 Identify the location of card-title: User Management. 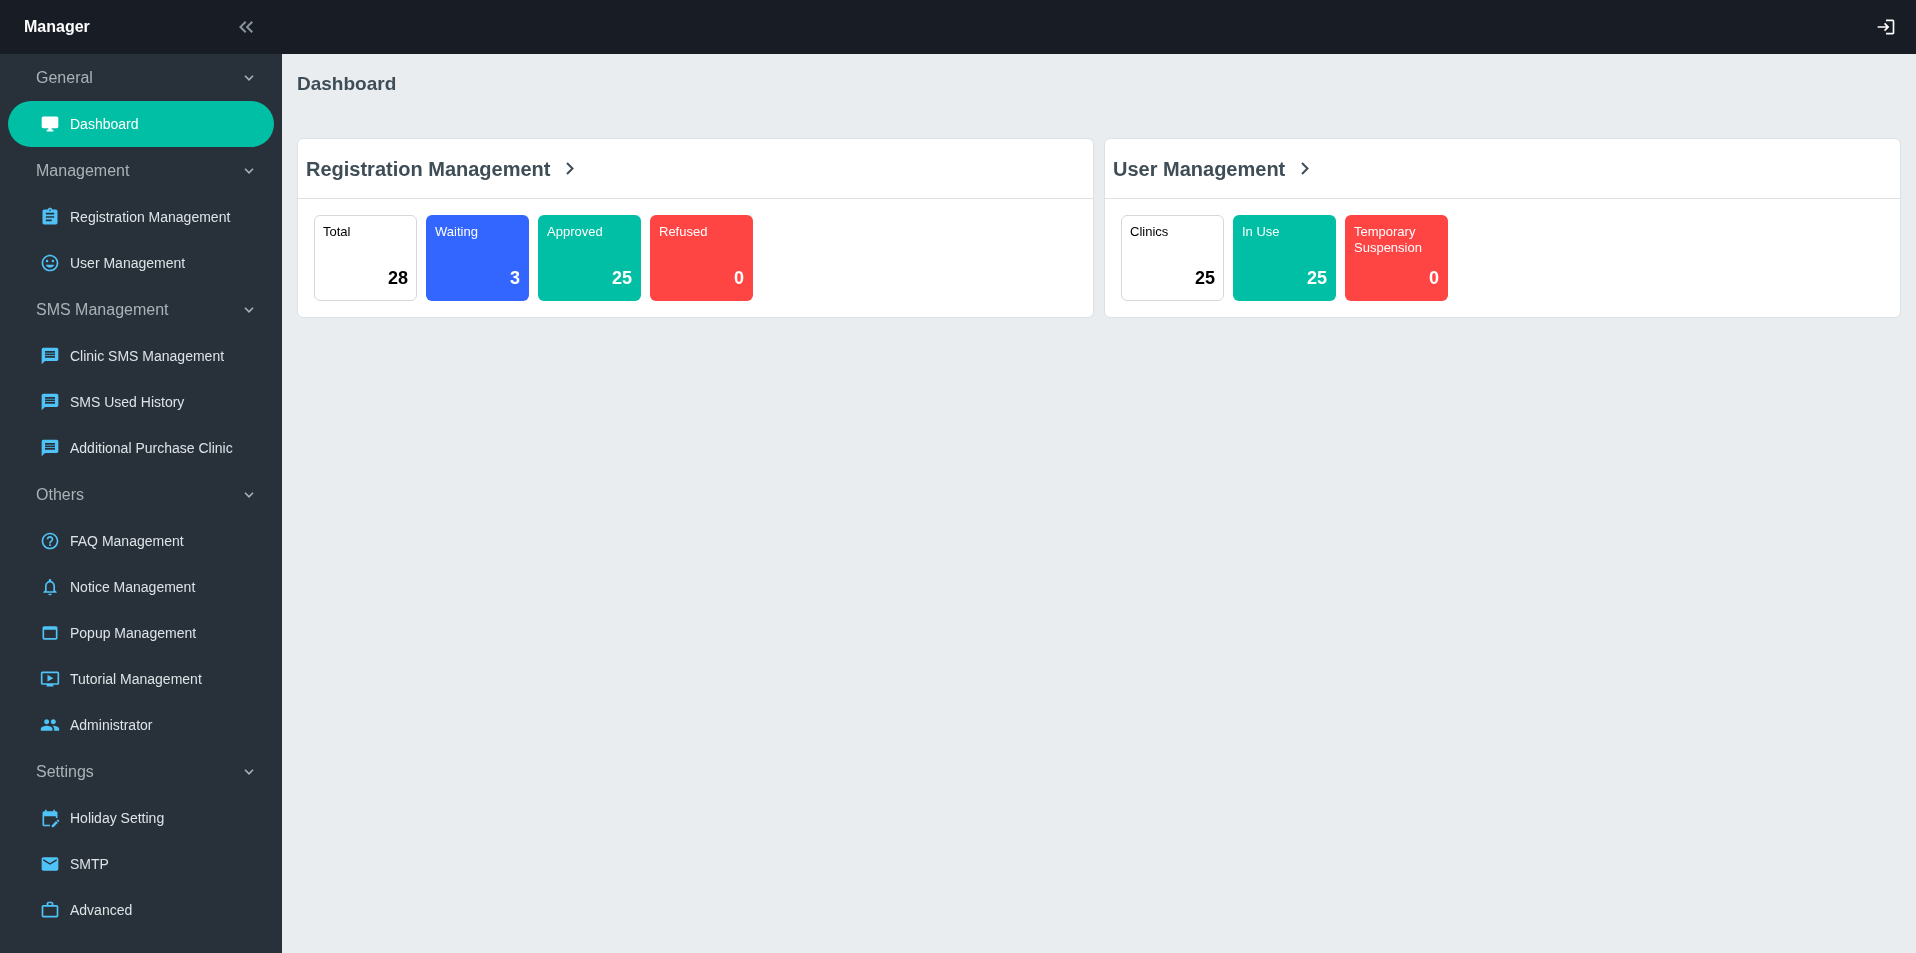
(1199, 169).